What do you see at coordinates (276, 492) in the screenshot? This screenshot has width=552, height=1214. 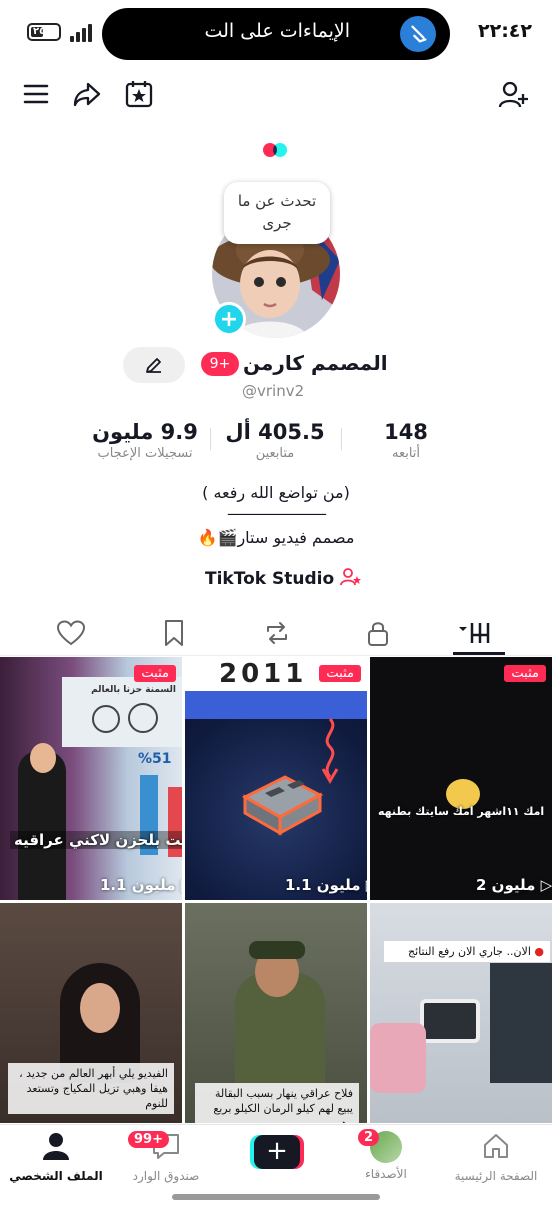 I see `bio-line: (من تواضع الله رفعه )` at bounding box center [276, 492].